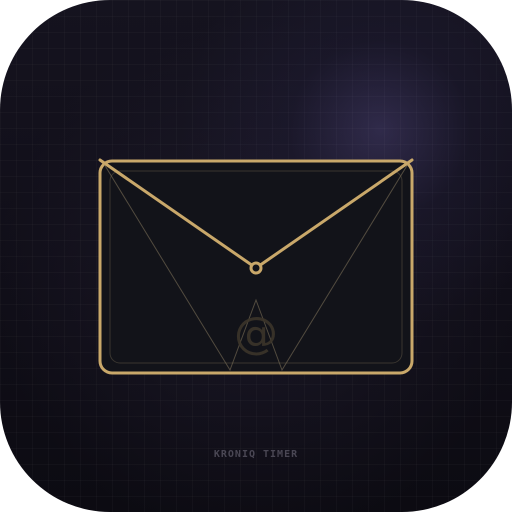  What do you see at coordinates (256, 454) in the screenshot?
I see `brand-label: KRONIQ TIMER` at bounding box center [256, 454].